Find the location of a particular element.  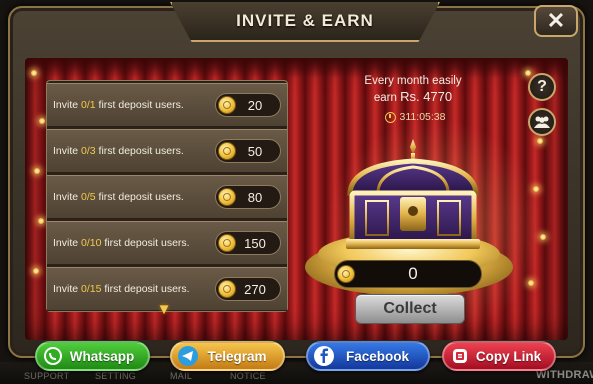

task-reward: 50 is located at coordinates (248, 151).